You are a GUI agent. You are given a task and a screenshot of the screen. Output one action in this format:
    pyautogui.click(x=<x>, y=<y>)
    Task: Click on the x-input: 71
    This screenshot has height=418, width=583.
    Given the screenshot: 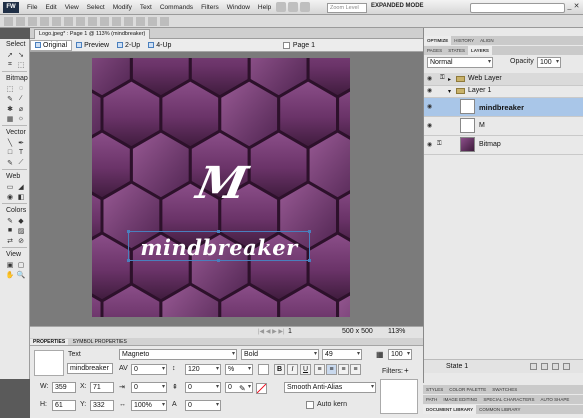 What is the action you would take?
    pyautogui.click(x=102, y=387)
    